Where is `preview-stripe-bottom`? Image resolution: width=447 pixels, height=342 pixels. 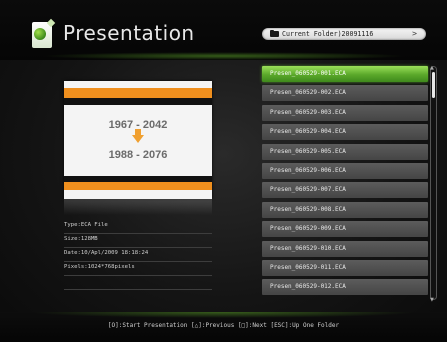
preview-stripe-bottom is located at coordinates (138, 186).